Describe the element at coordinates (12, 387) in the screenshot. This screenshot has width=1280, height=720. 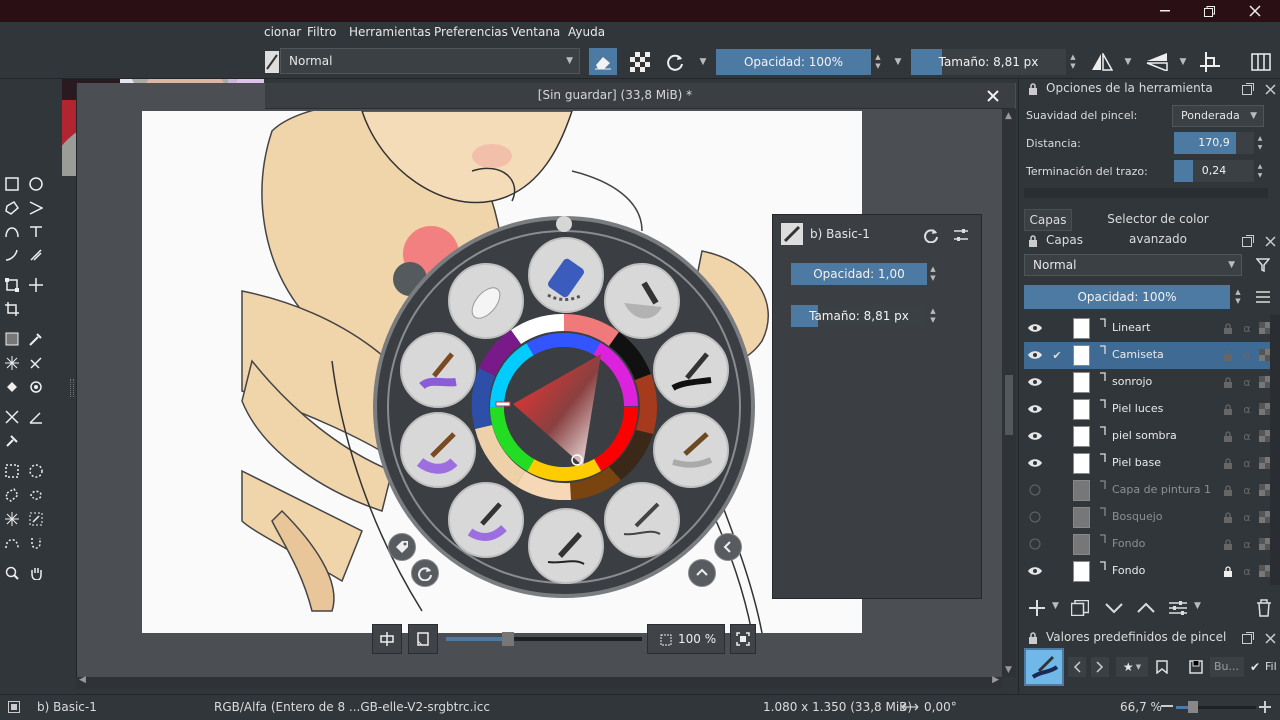
I see `fill-tool-icon` at that location.